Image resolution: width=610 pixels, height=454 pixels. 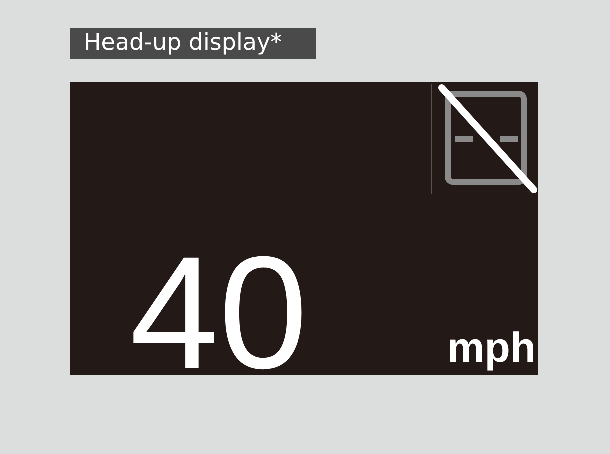 I want to click on speed-reading: 40, so click(x=219, y=313).